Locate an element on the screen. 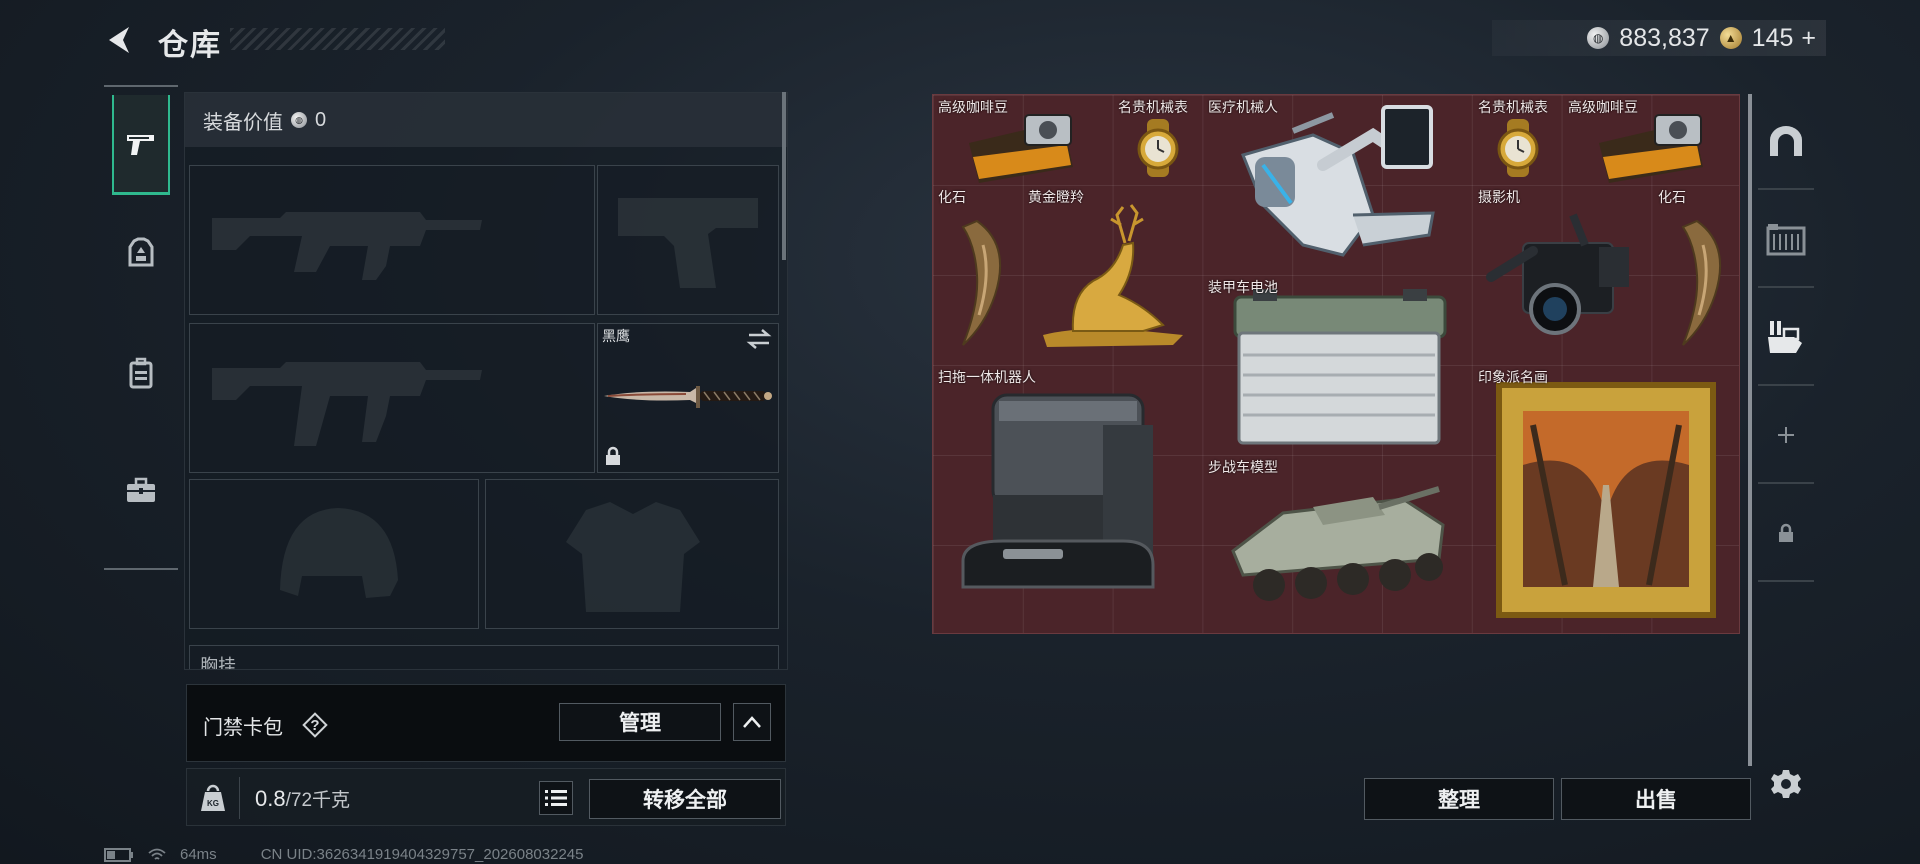 The height and width of the screenshot is (864, 1920). keycard-label: 门禁卡包 is located at coordinates (243, 728).